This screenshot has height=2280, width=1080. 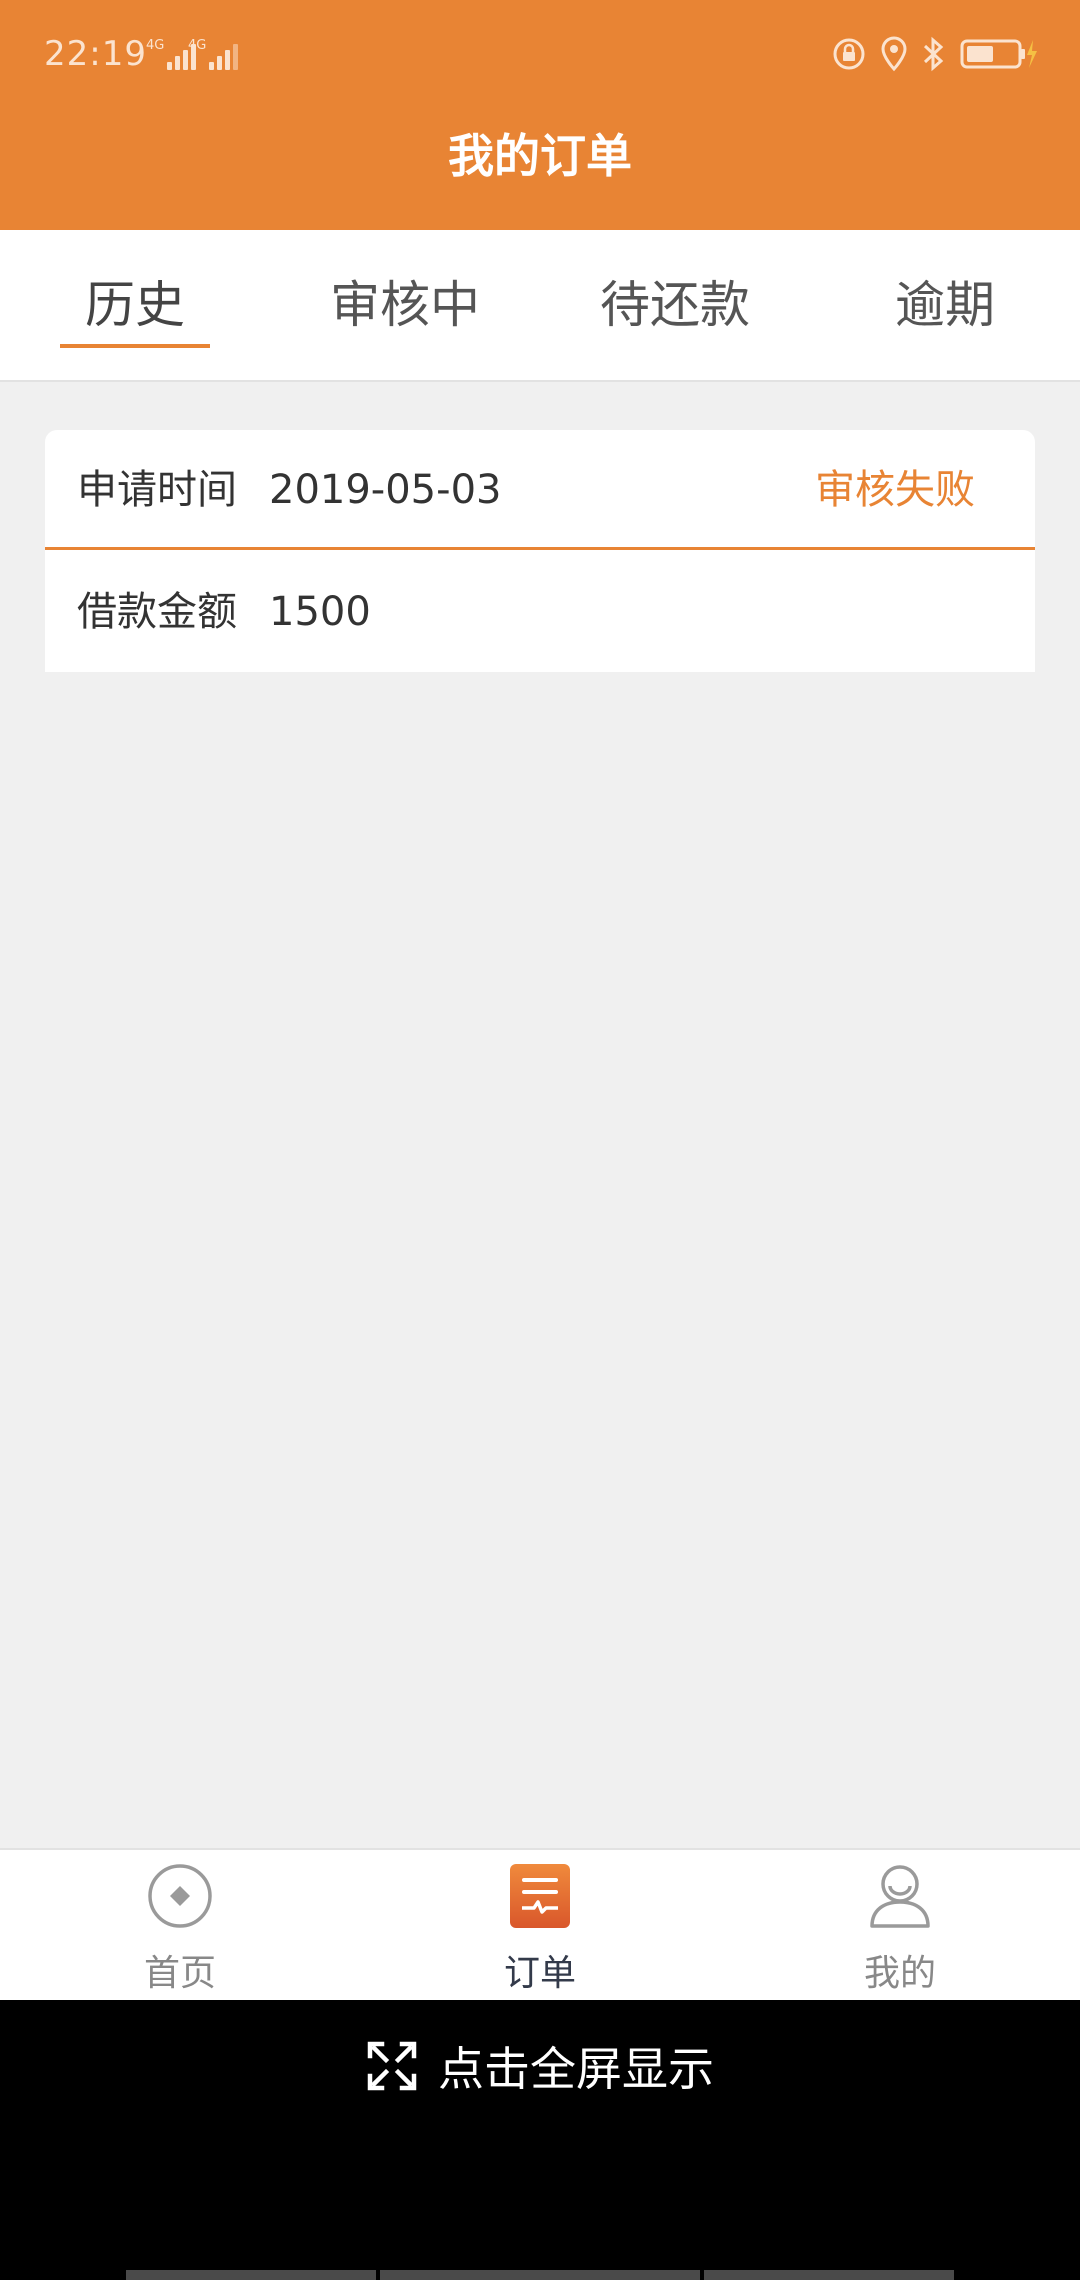 I want to click on active-tab-indicator, so click(x=135, y=346).